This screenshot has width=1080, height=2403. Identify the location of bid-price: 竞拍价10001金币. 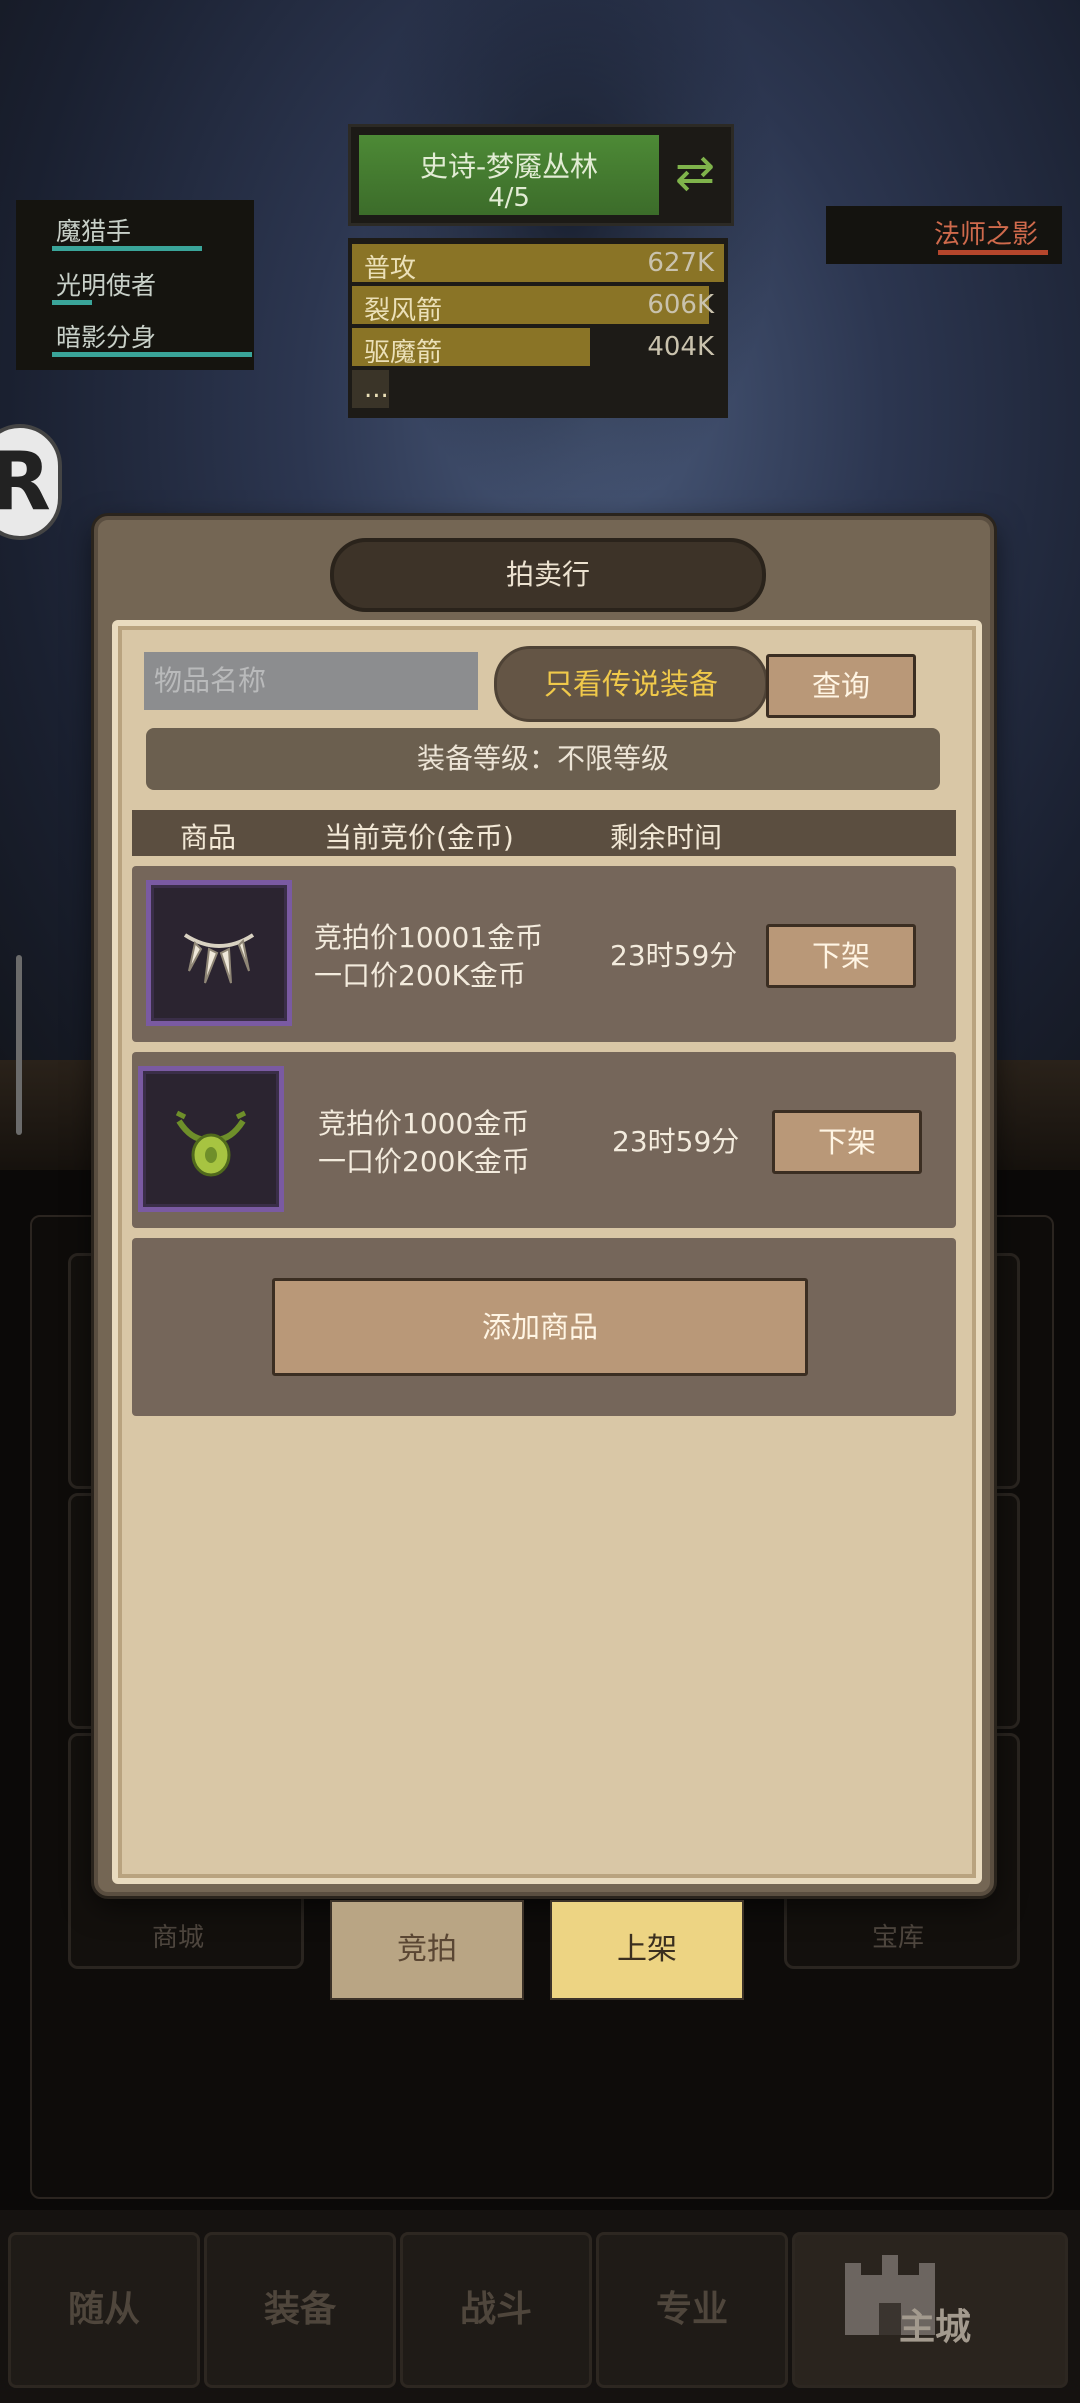
(429, 937).